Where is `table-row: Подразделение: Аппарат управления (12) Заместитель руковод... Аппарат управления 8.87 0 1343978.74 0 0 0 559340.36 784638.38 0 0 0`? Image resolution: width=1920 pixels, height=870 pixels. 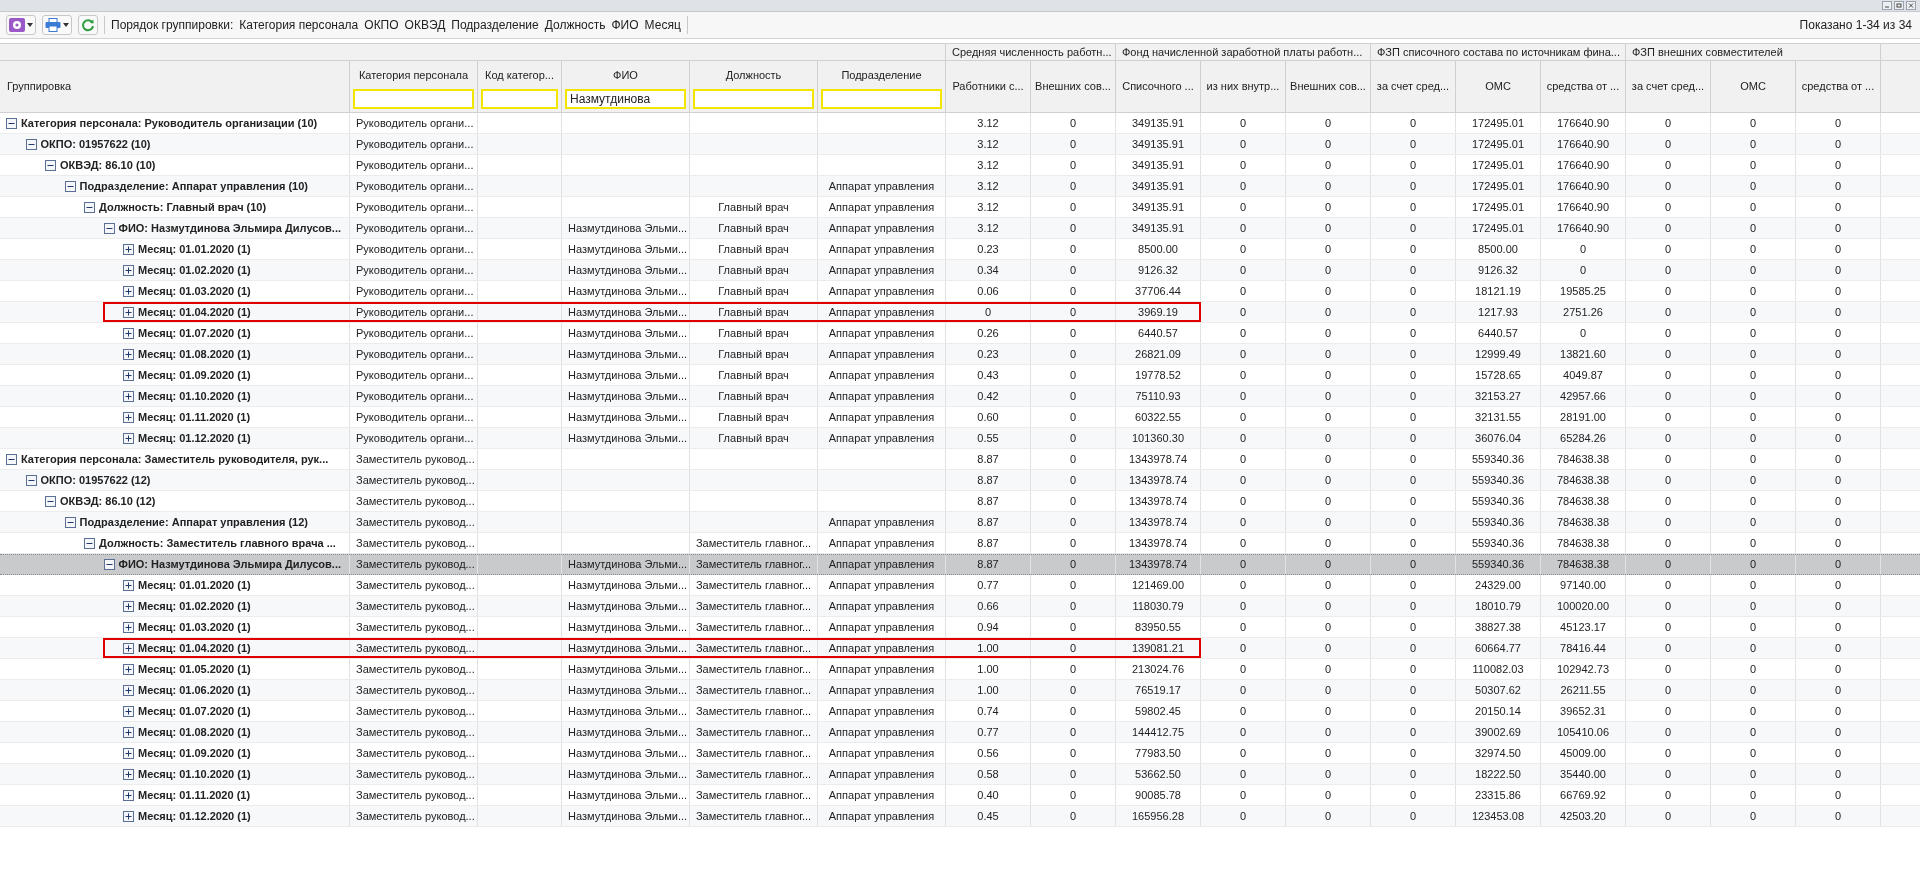 table-row: Подразделение: Аппарат управления (12) Заместитель руковод... Аппарат управления 8.87 0 1343978.74 0 0 0 559340.36 784638.38 0 0 0 is located at coordinates (960, 522).